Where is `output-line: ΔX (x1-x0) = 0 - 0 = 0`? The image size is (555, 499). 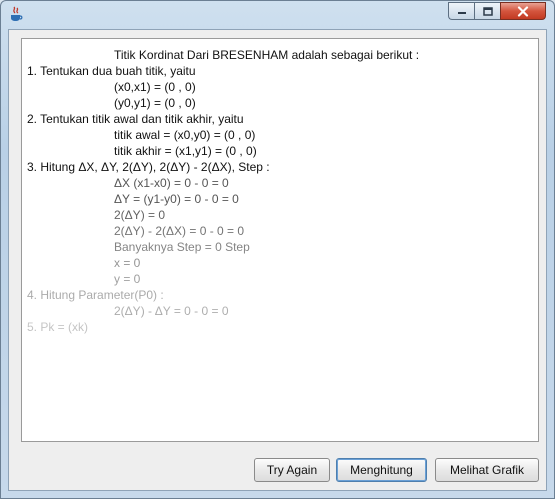 output-line: ΔX (x1-x0) = 0 - 0 = 0 is located at coordinates (171, 183).